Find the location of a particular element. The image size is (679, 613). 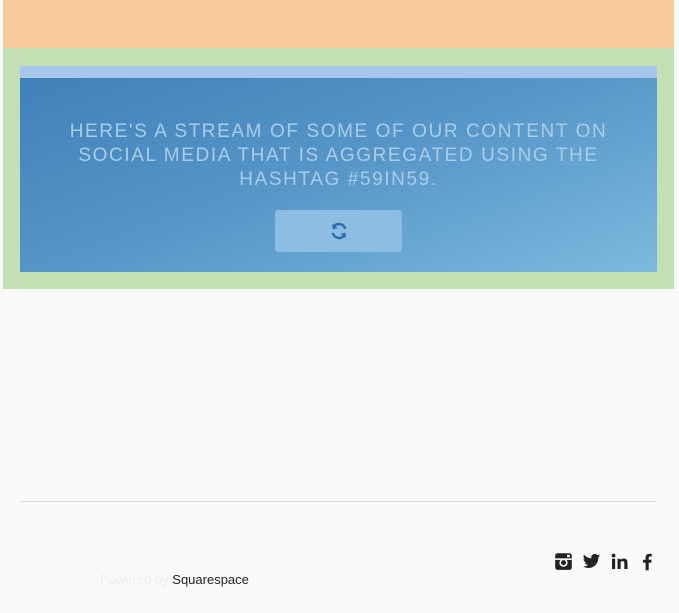

footer-divider is located at coordinates (338, 501).